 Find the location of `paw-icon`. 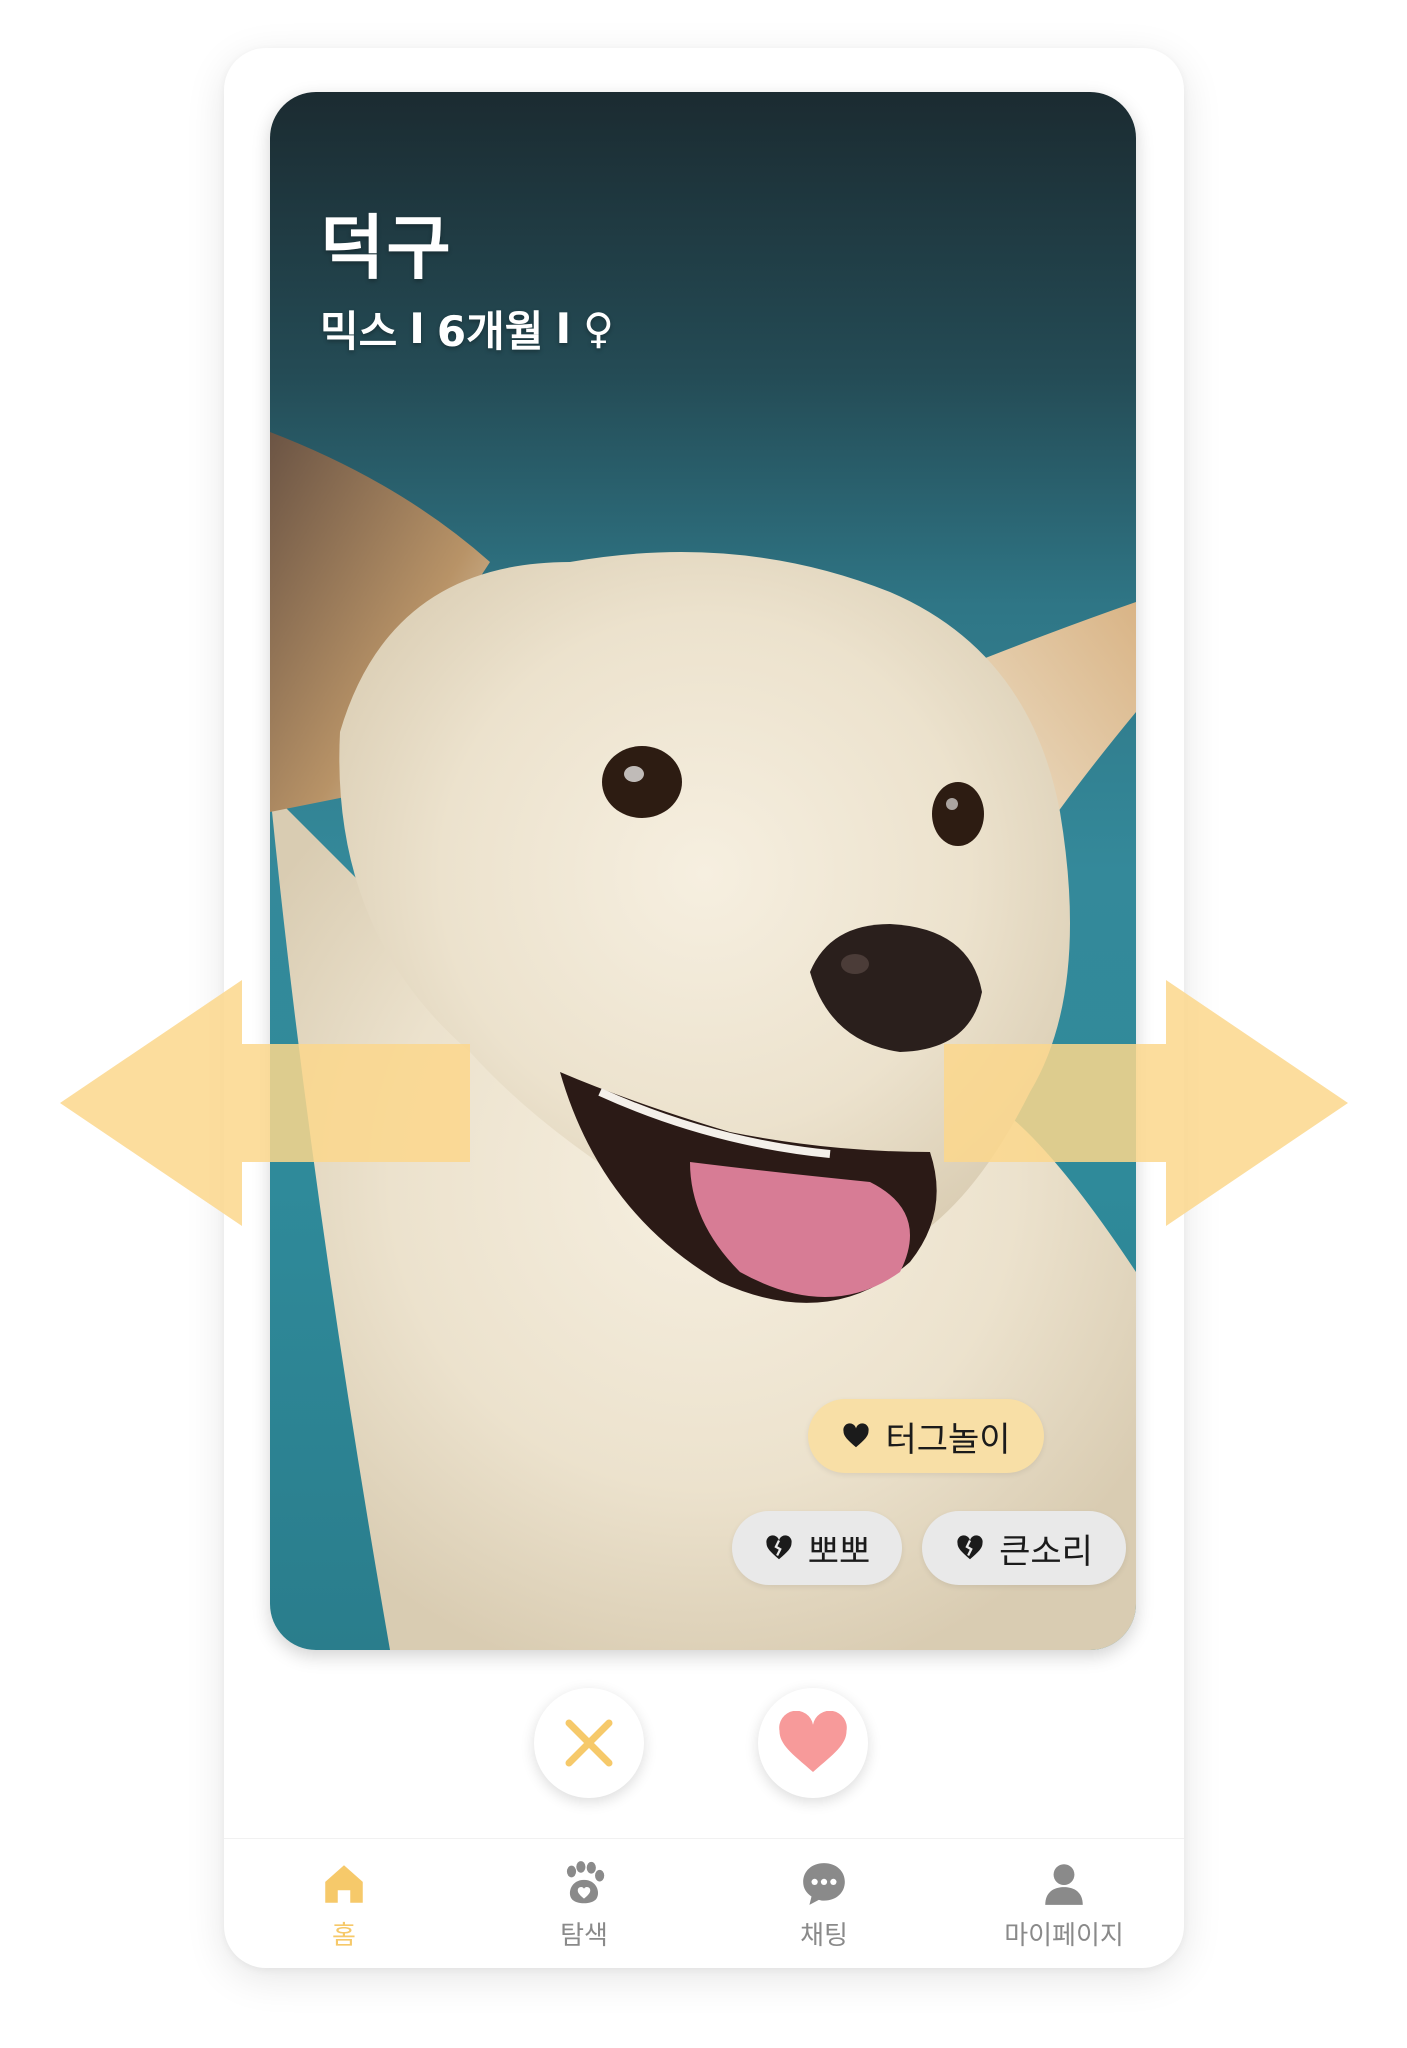

paw-icon is located at coordinates (585, 1882).